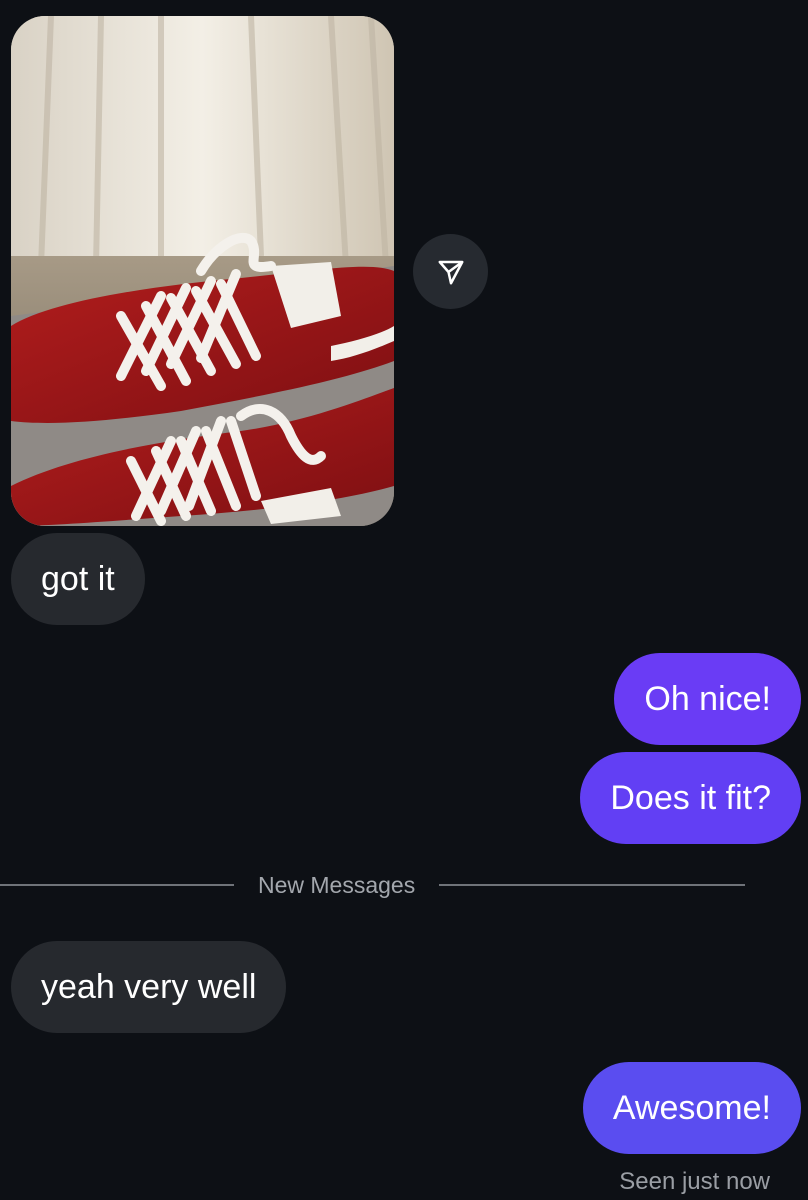 The height and width of the screenshot is (1200, 808). I want to click on message-text: Oh nice!, so click(707, 699).